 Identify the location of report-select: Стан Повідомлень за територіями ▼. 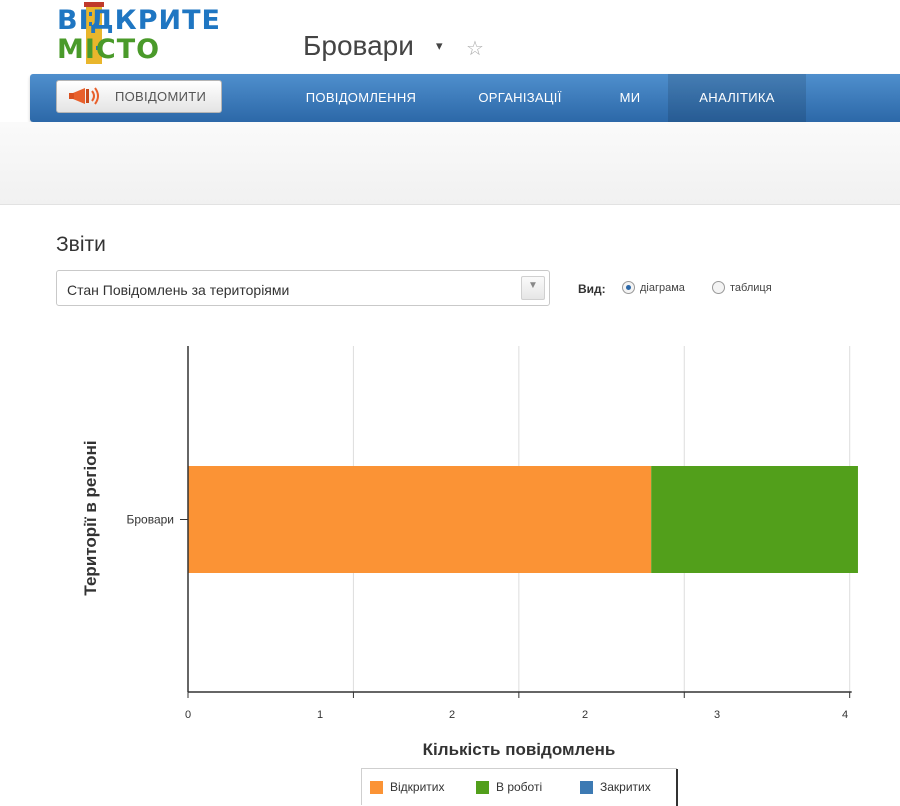
(303, 288).